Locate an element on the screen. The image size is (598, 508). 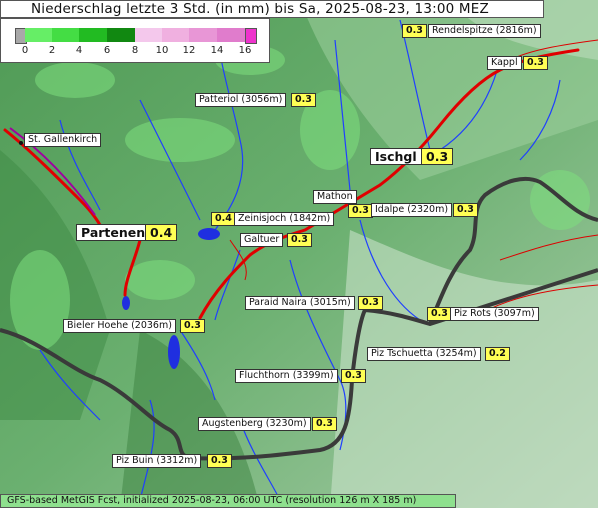
precipitation-legend: 0 2 4 6 8 10 12 14 16 is located at coordinates (135, 40).